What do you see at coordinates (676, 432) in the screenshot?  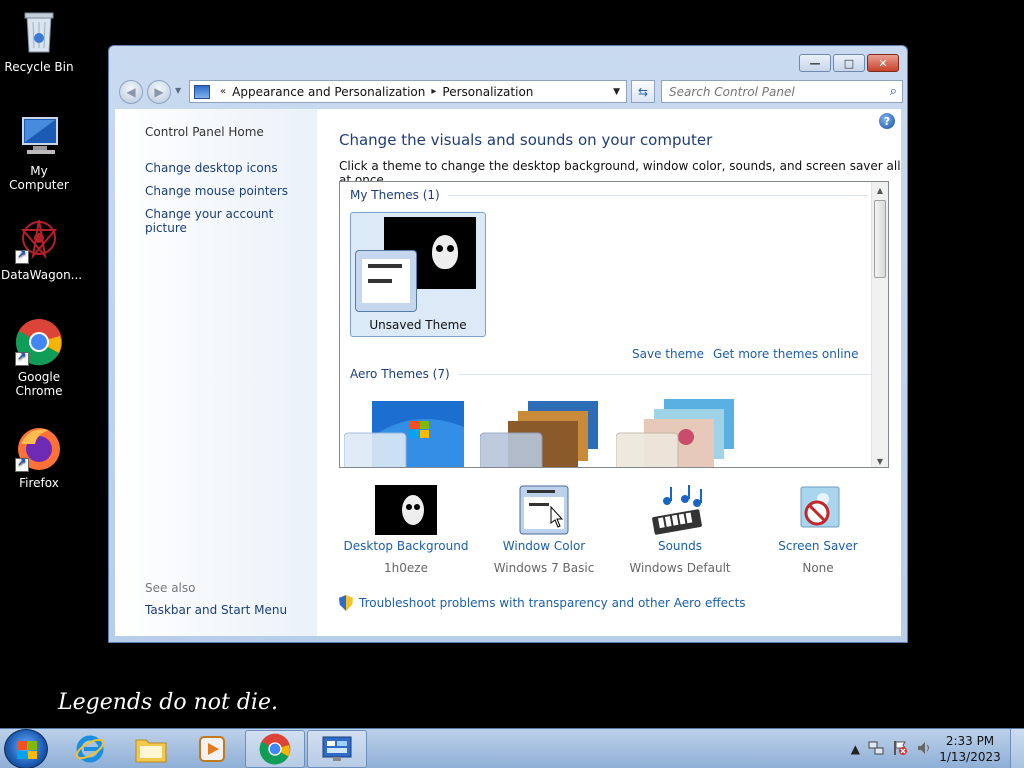 I see `aero-theme-characters` at bounding box center [676, 432].